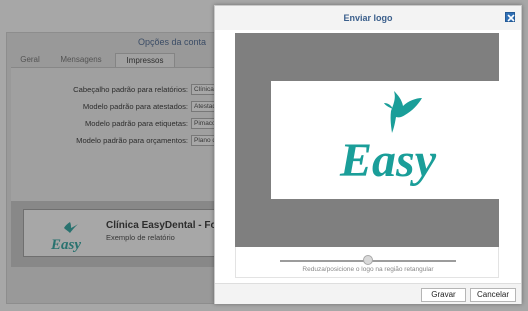 The width and height of the screenshot is (528, 311). I want to click on dialog-header: Enviar logo, so click(368, 18).